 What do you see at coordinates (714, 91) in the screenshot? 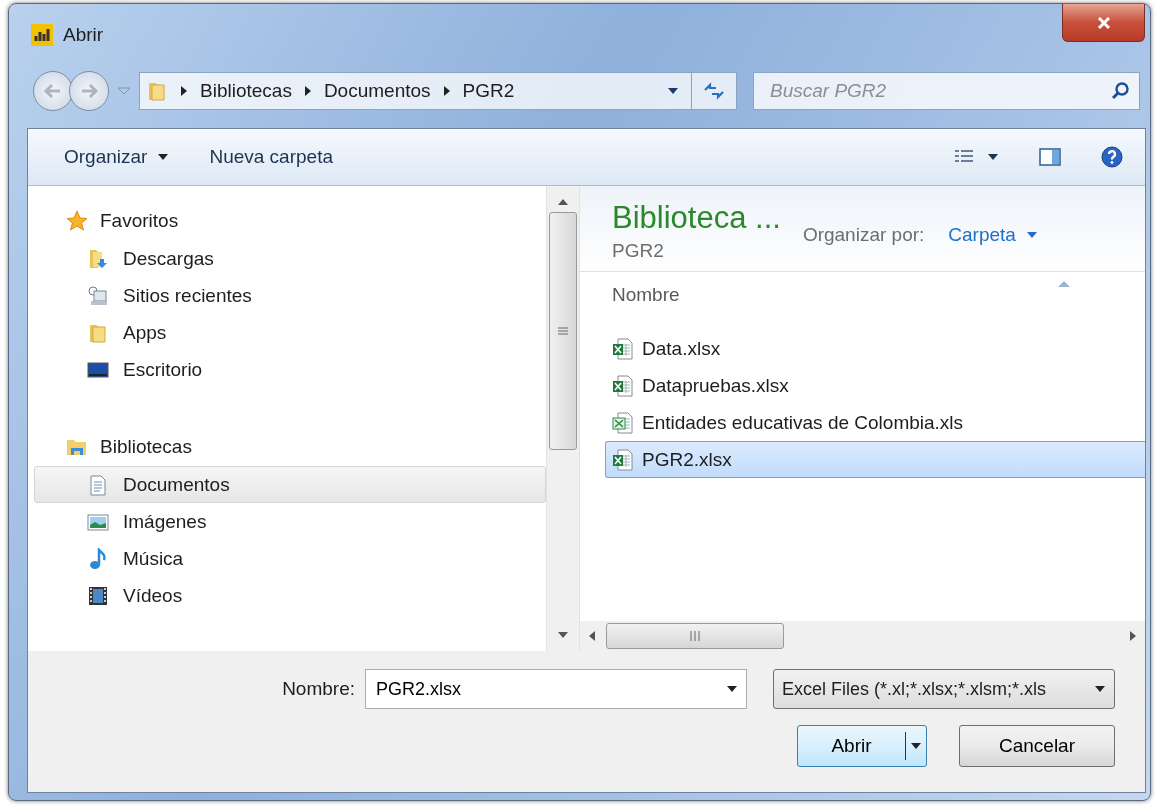
I see `refresh-icon` at bounding box center [714, 91].